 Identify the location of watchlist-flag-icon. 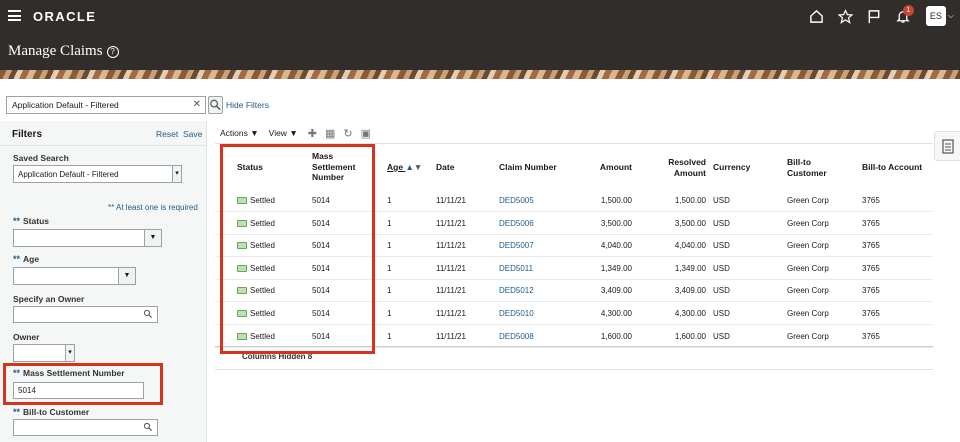
(874, 16).